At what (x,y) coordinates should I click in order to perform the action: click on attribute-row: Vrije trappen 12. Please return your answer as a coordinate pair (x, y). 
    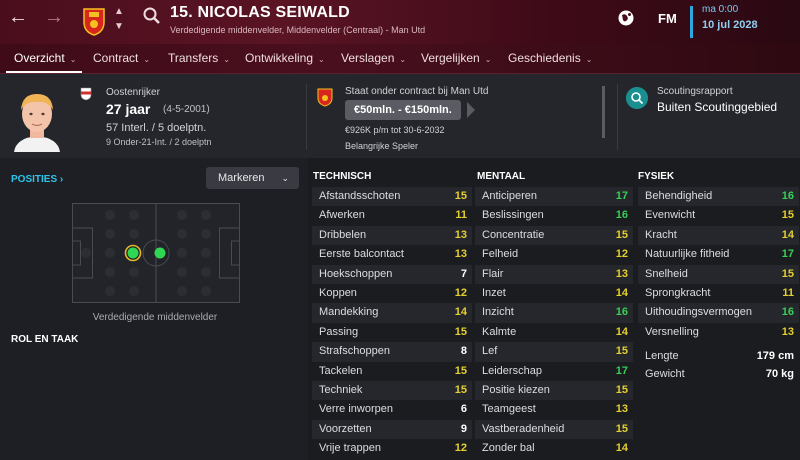
    Looking at the image, I should click on (392, 448).